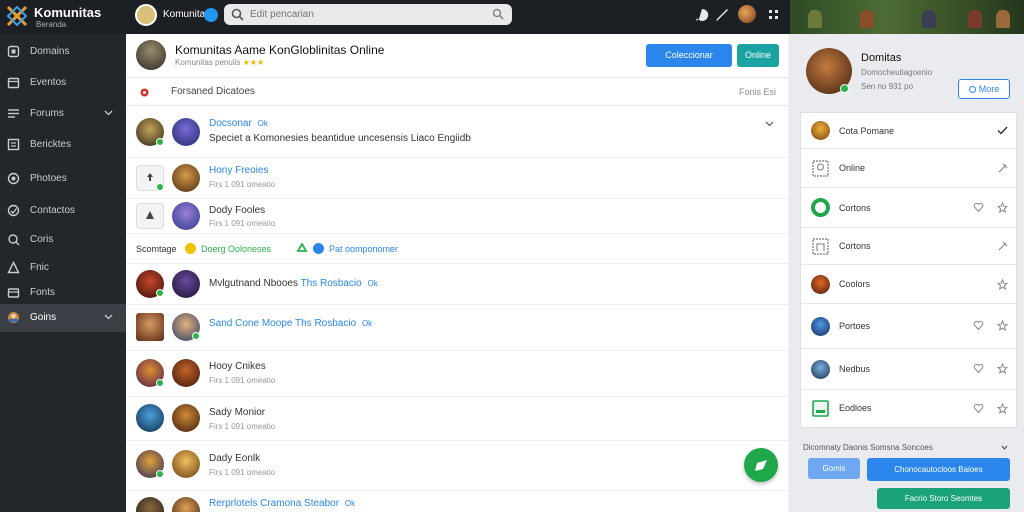  What do you see at coordinates (63, 145) in the screenshot?
I see `sidebar-item-bericktes: Bericktes` at bounding box center [63, 145].